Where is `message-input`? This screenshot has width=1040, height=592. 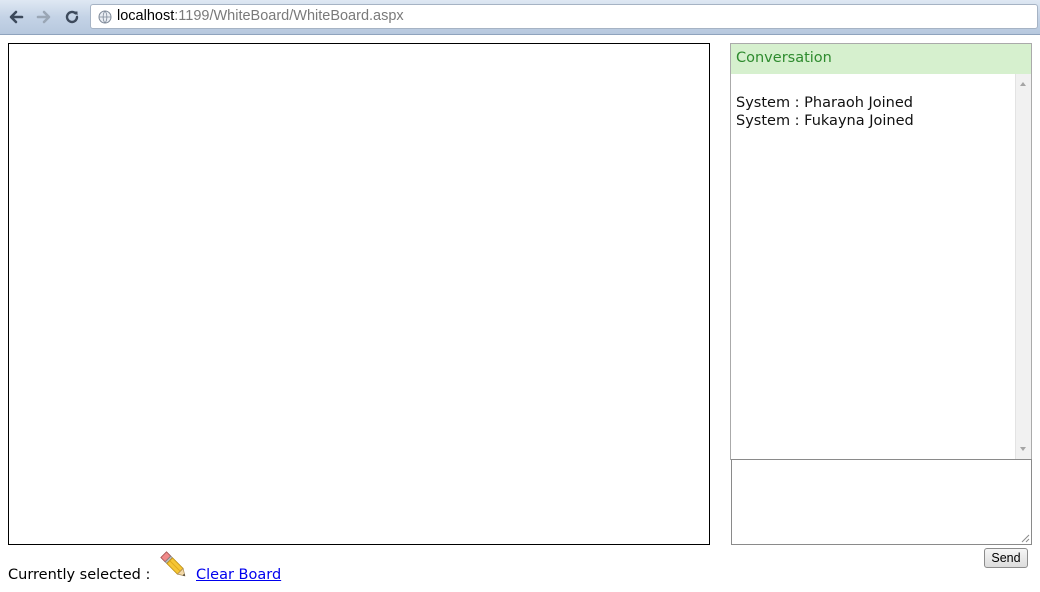
message-input is located at coordinates (881, 502).